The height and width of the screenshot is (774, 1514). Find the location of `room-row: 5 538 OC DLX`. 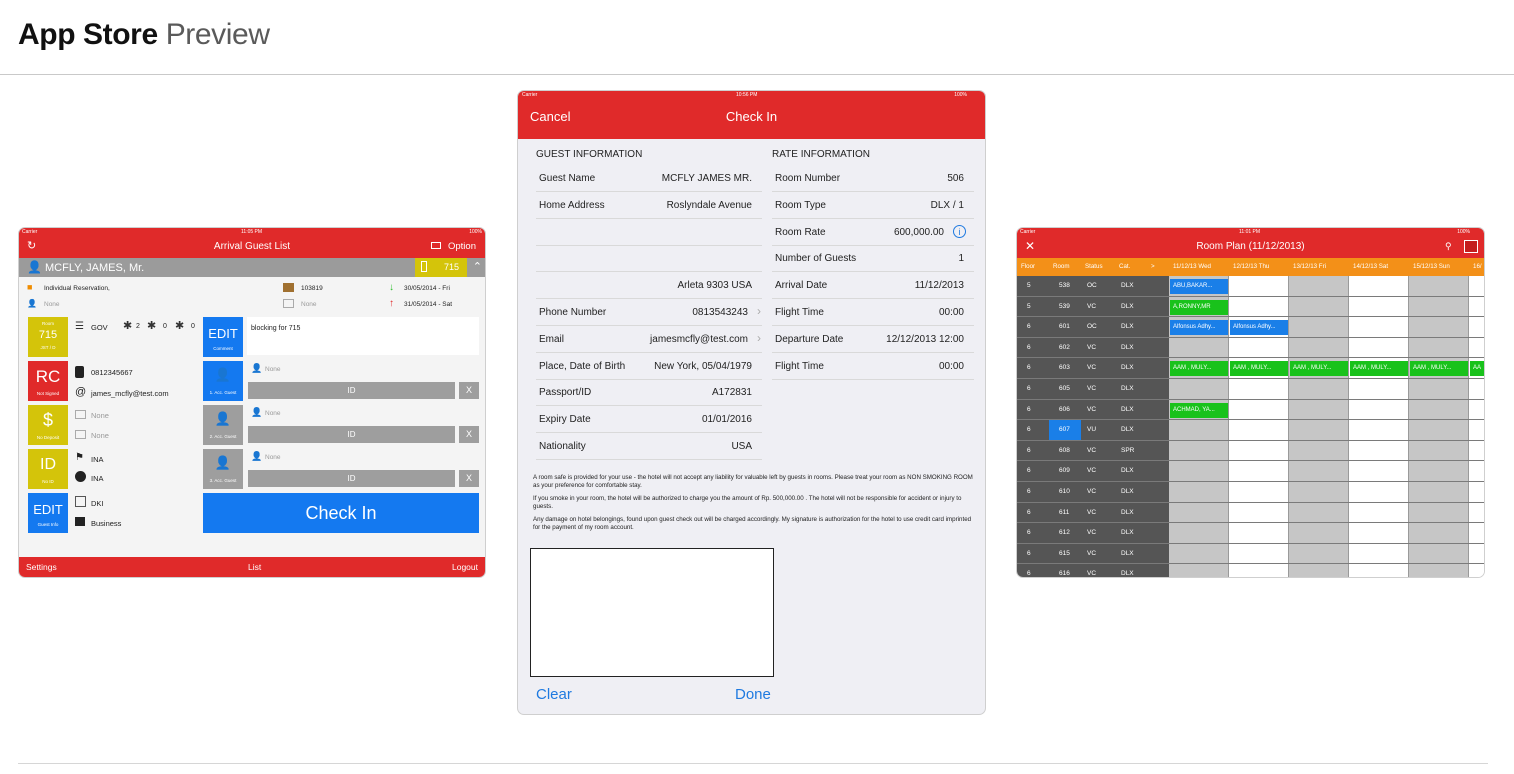

room-row: 5 538 OC DLX is located at coordinates (1250, 286).